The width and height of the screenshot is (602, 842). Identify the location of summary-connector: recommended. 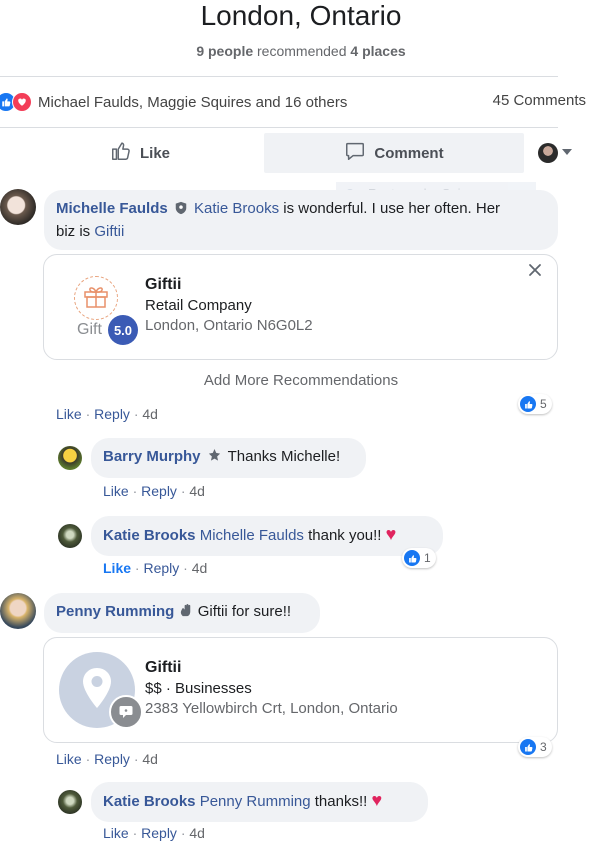
(302, 51).